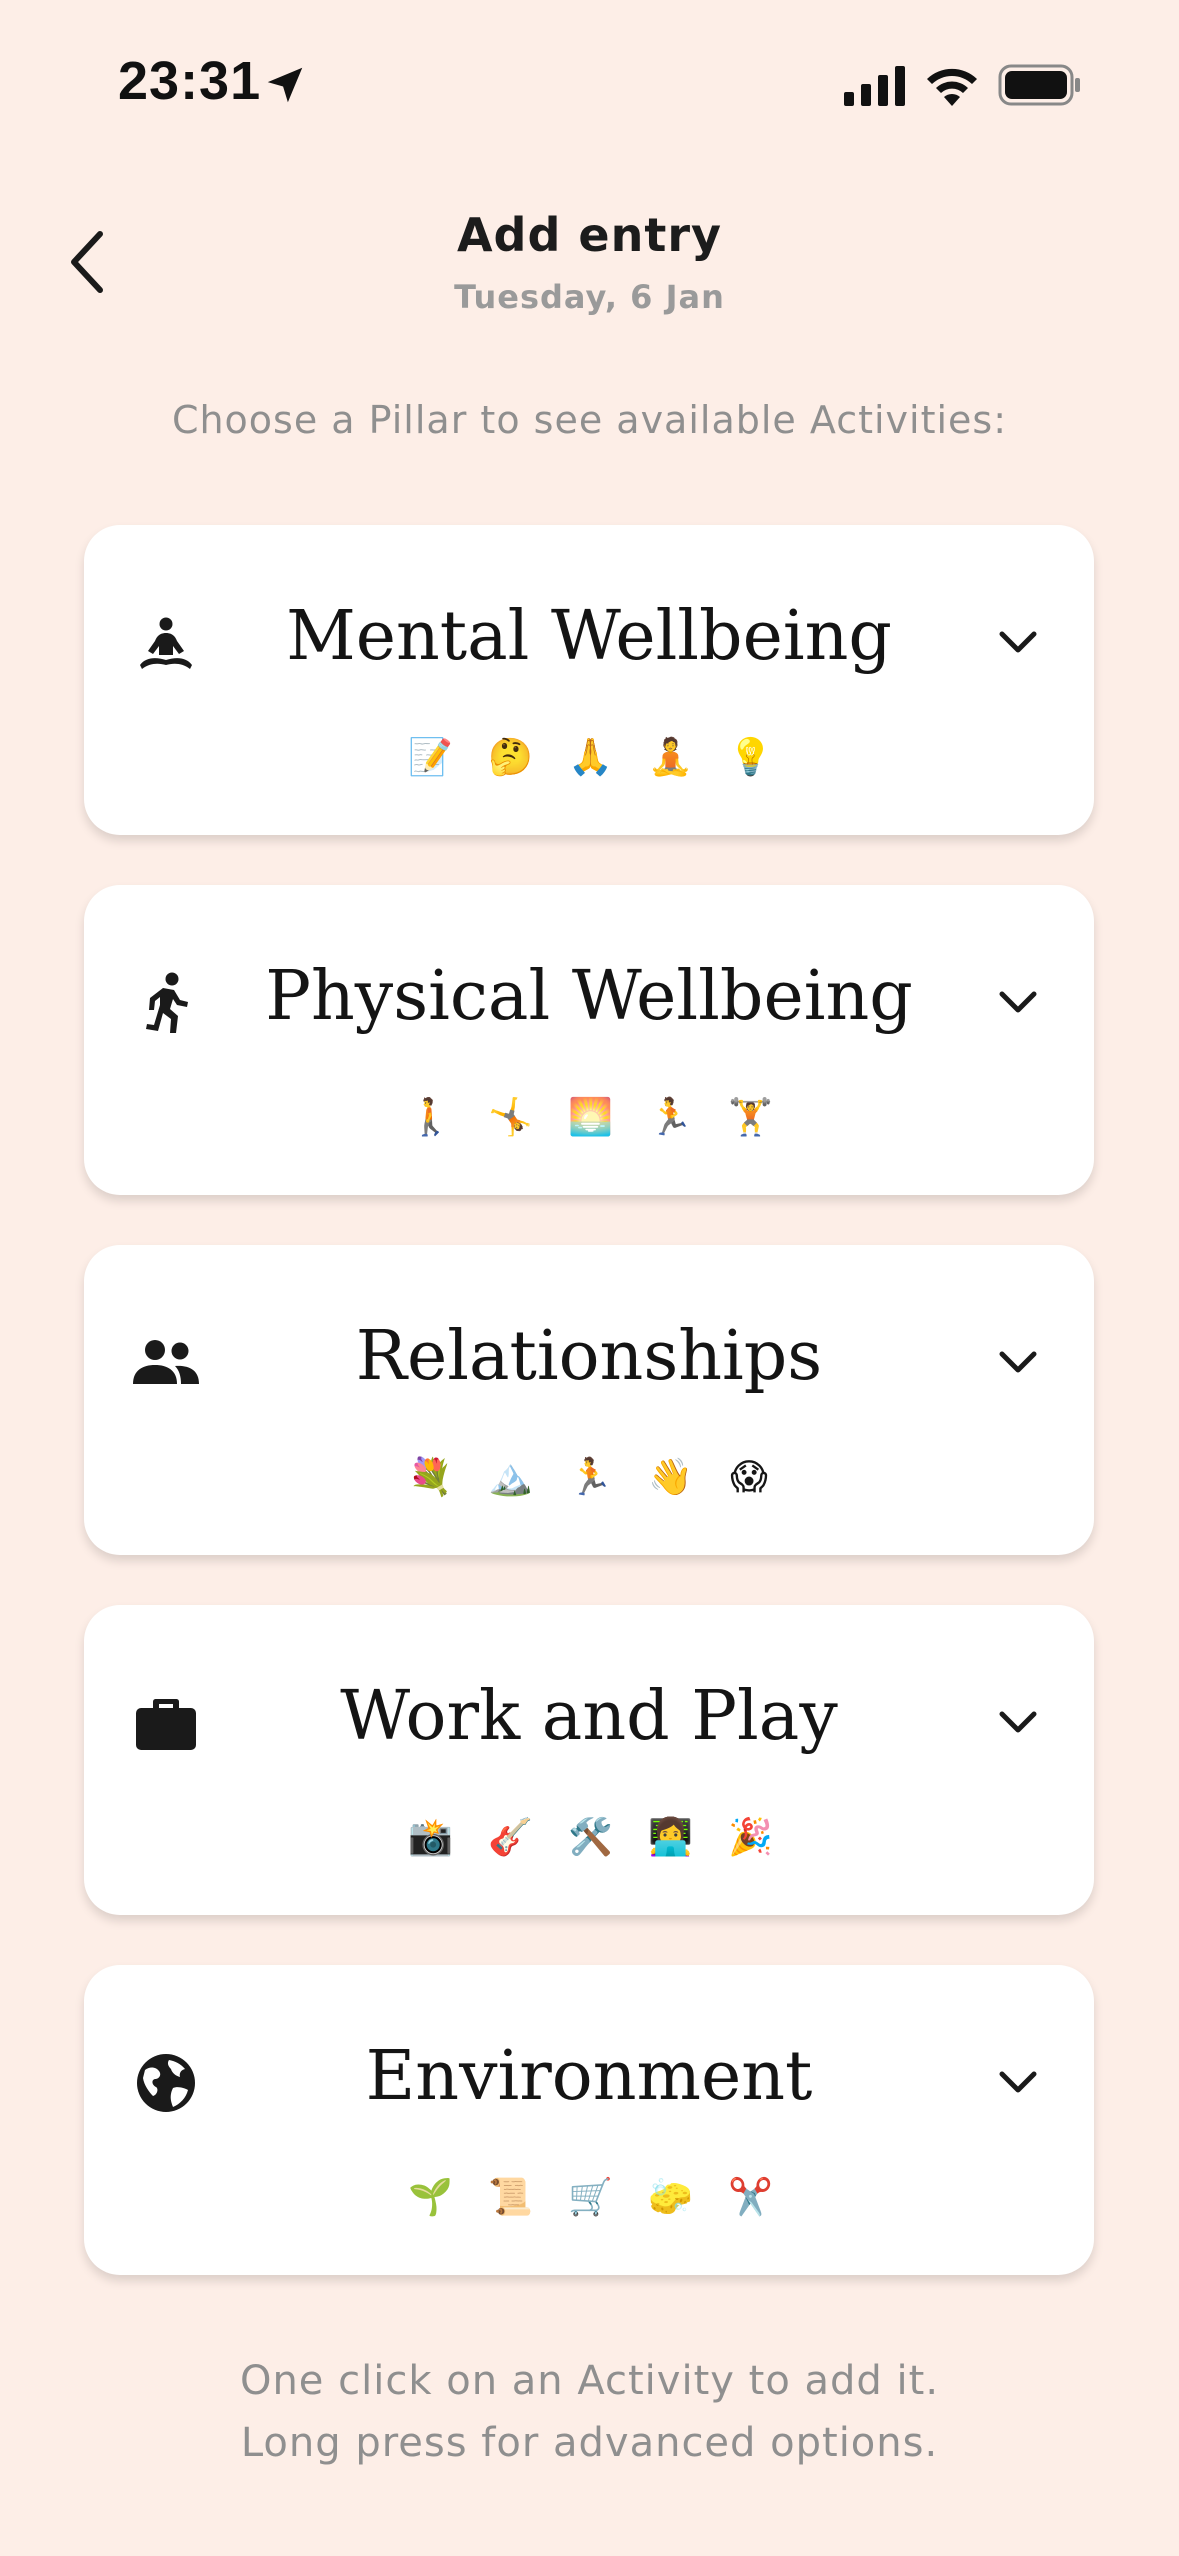 The height and width of the screenshot is (2556, 1179). Describe the element at coordinates (589, 2076) in the screenshot. I see `pillar-title: Environment` at that location.